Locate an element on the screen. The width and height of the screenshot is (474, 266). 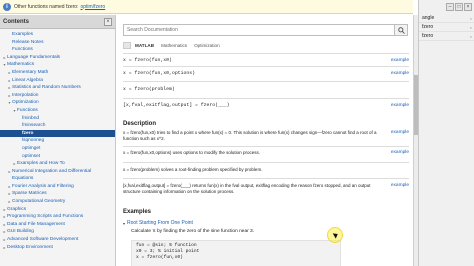
sidebar-item: fminbnd is located at coordinates (57, 119).